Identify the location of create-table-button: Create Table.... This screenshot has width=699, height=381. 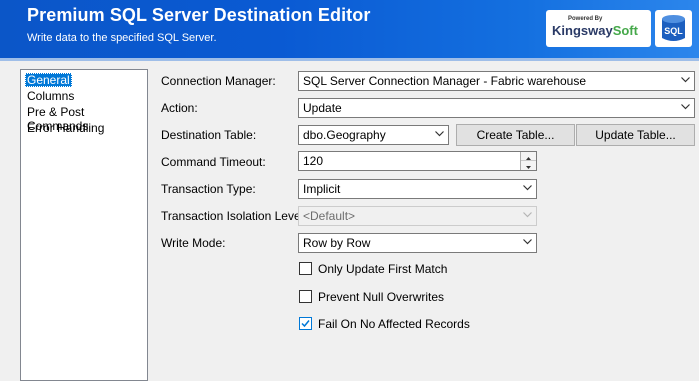
(515, 135).